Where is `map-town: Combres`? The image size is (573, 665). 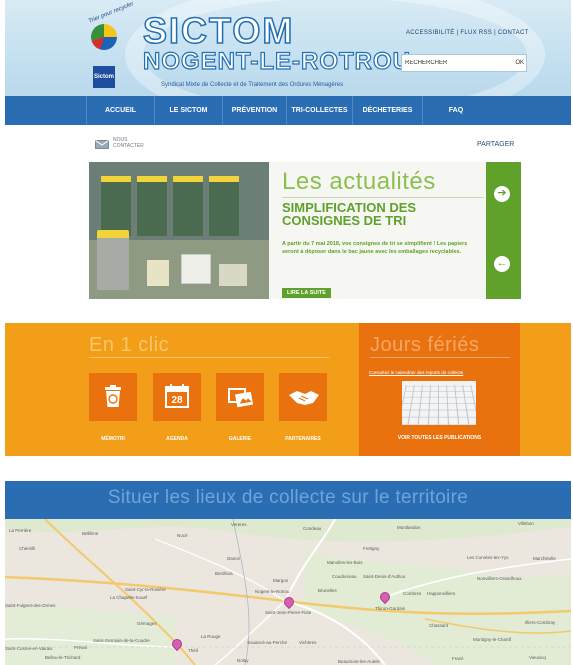
map-town: Combres is located at coordinates (412, 593).